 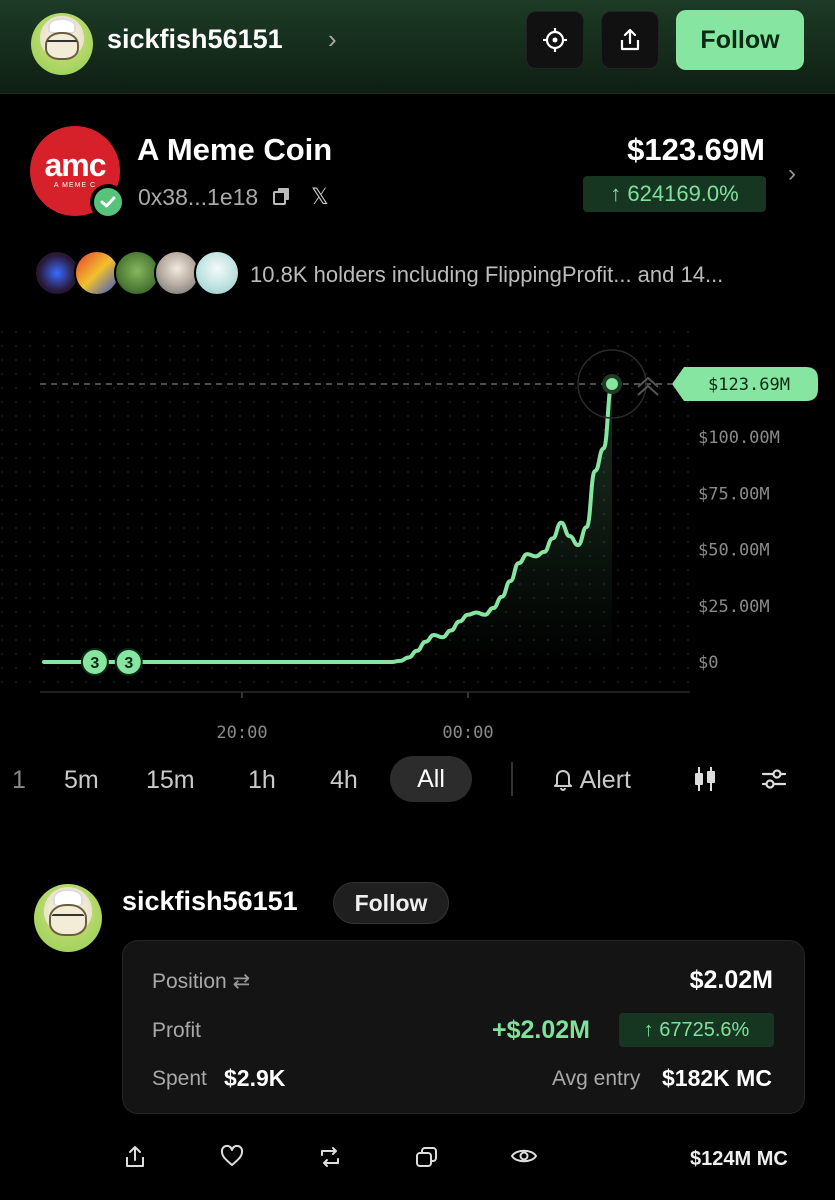 What do you see at coordinates (255, 1078) in the screenshot?
I see `spent-value: $2.9K` at bounding box center [255, 1078].